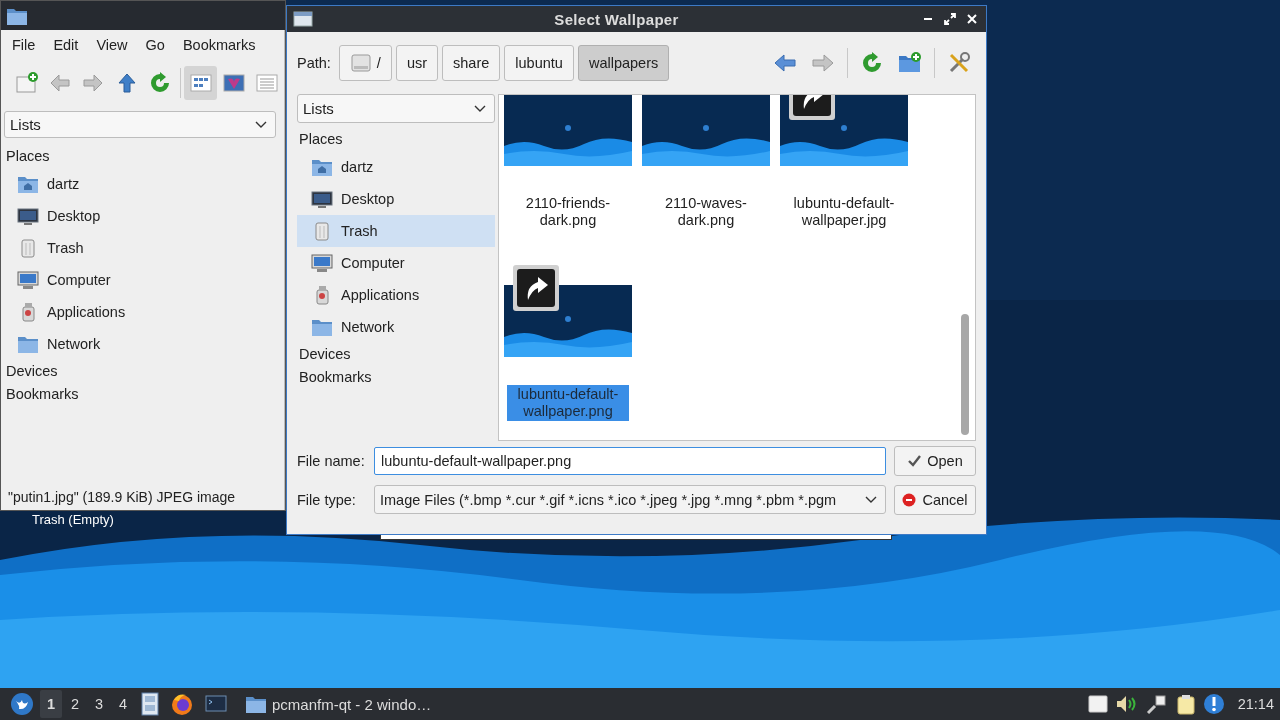 This screenshot has height=720, width=1280. Describe the element at coordinates (1097, 704) in the screenshot. I see `drive-icon` at that location.